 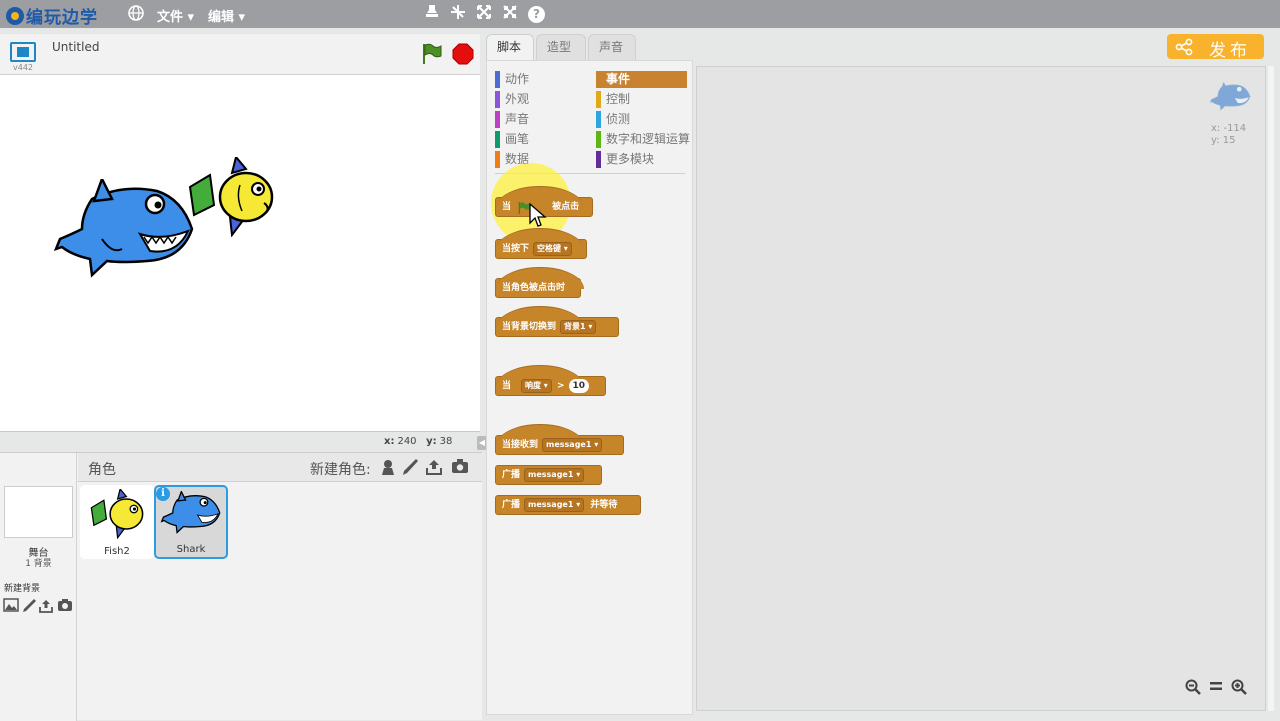 What do you see at coordinates (46, 606) in the screenshot?
I see `upload-backdrop-icon` at bounding box center [46, 606].